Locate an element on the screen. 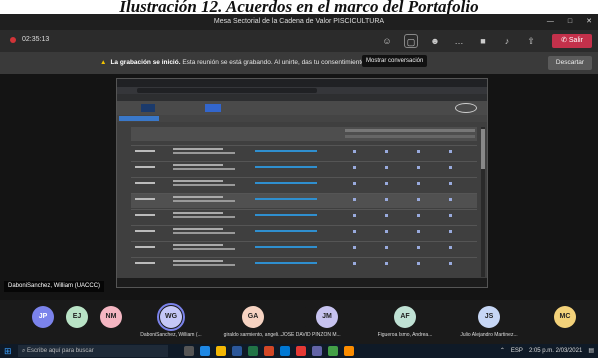  avatar: GA is located at coordinates (253, 317).